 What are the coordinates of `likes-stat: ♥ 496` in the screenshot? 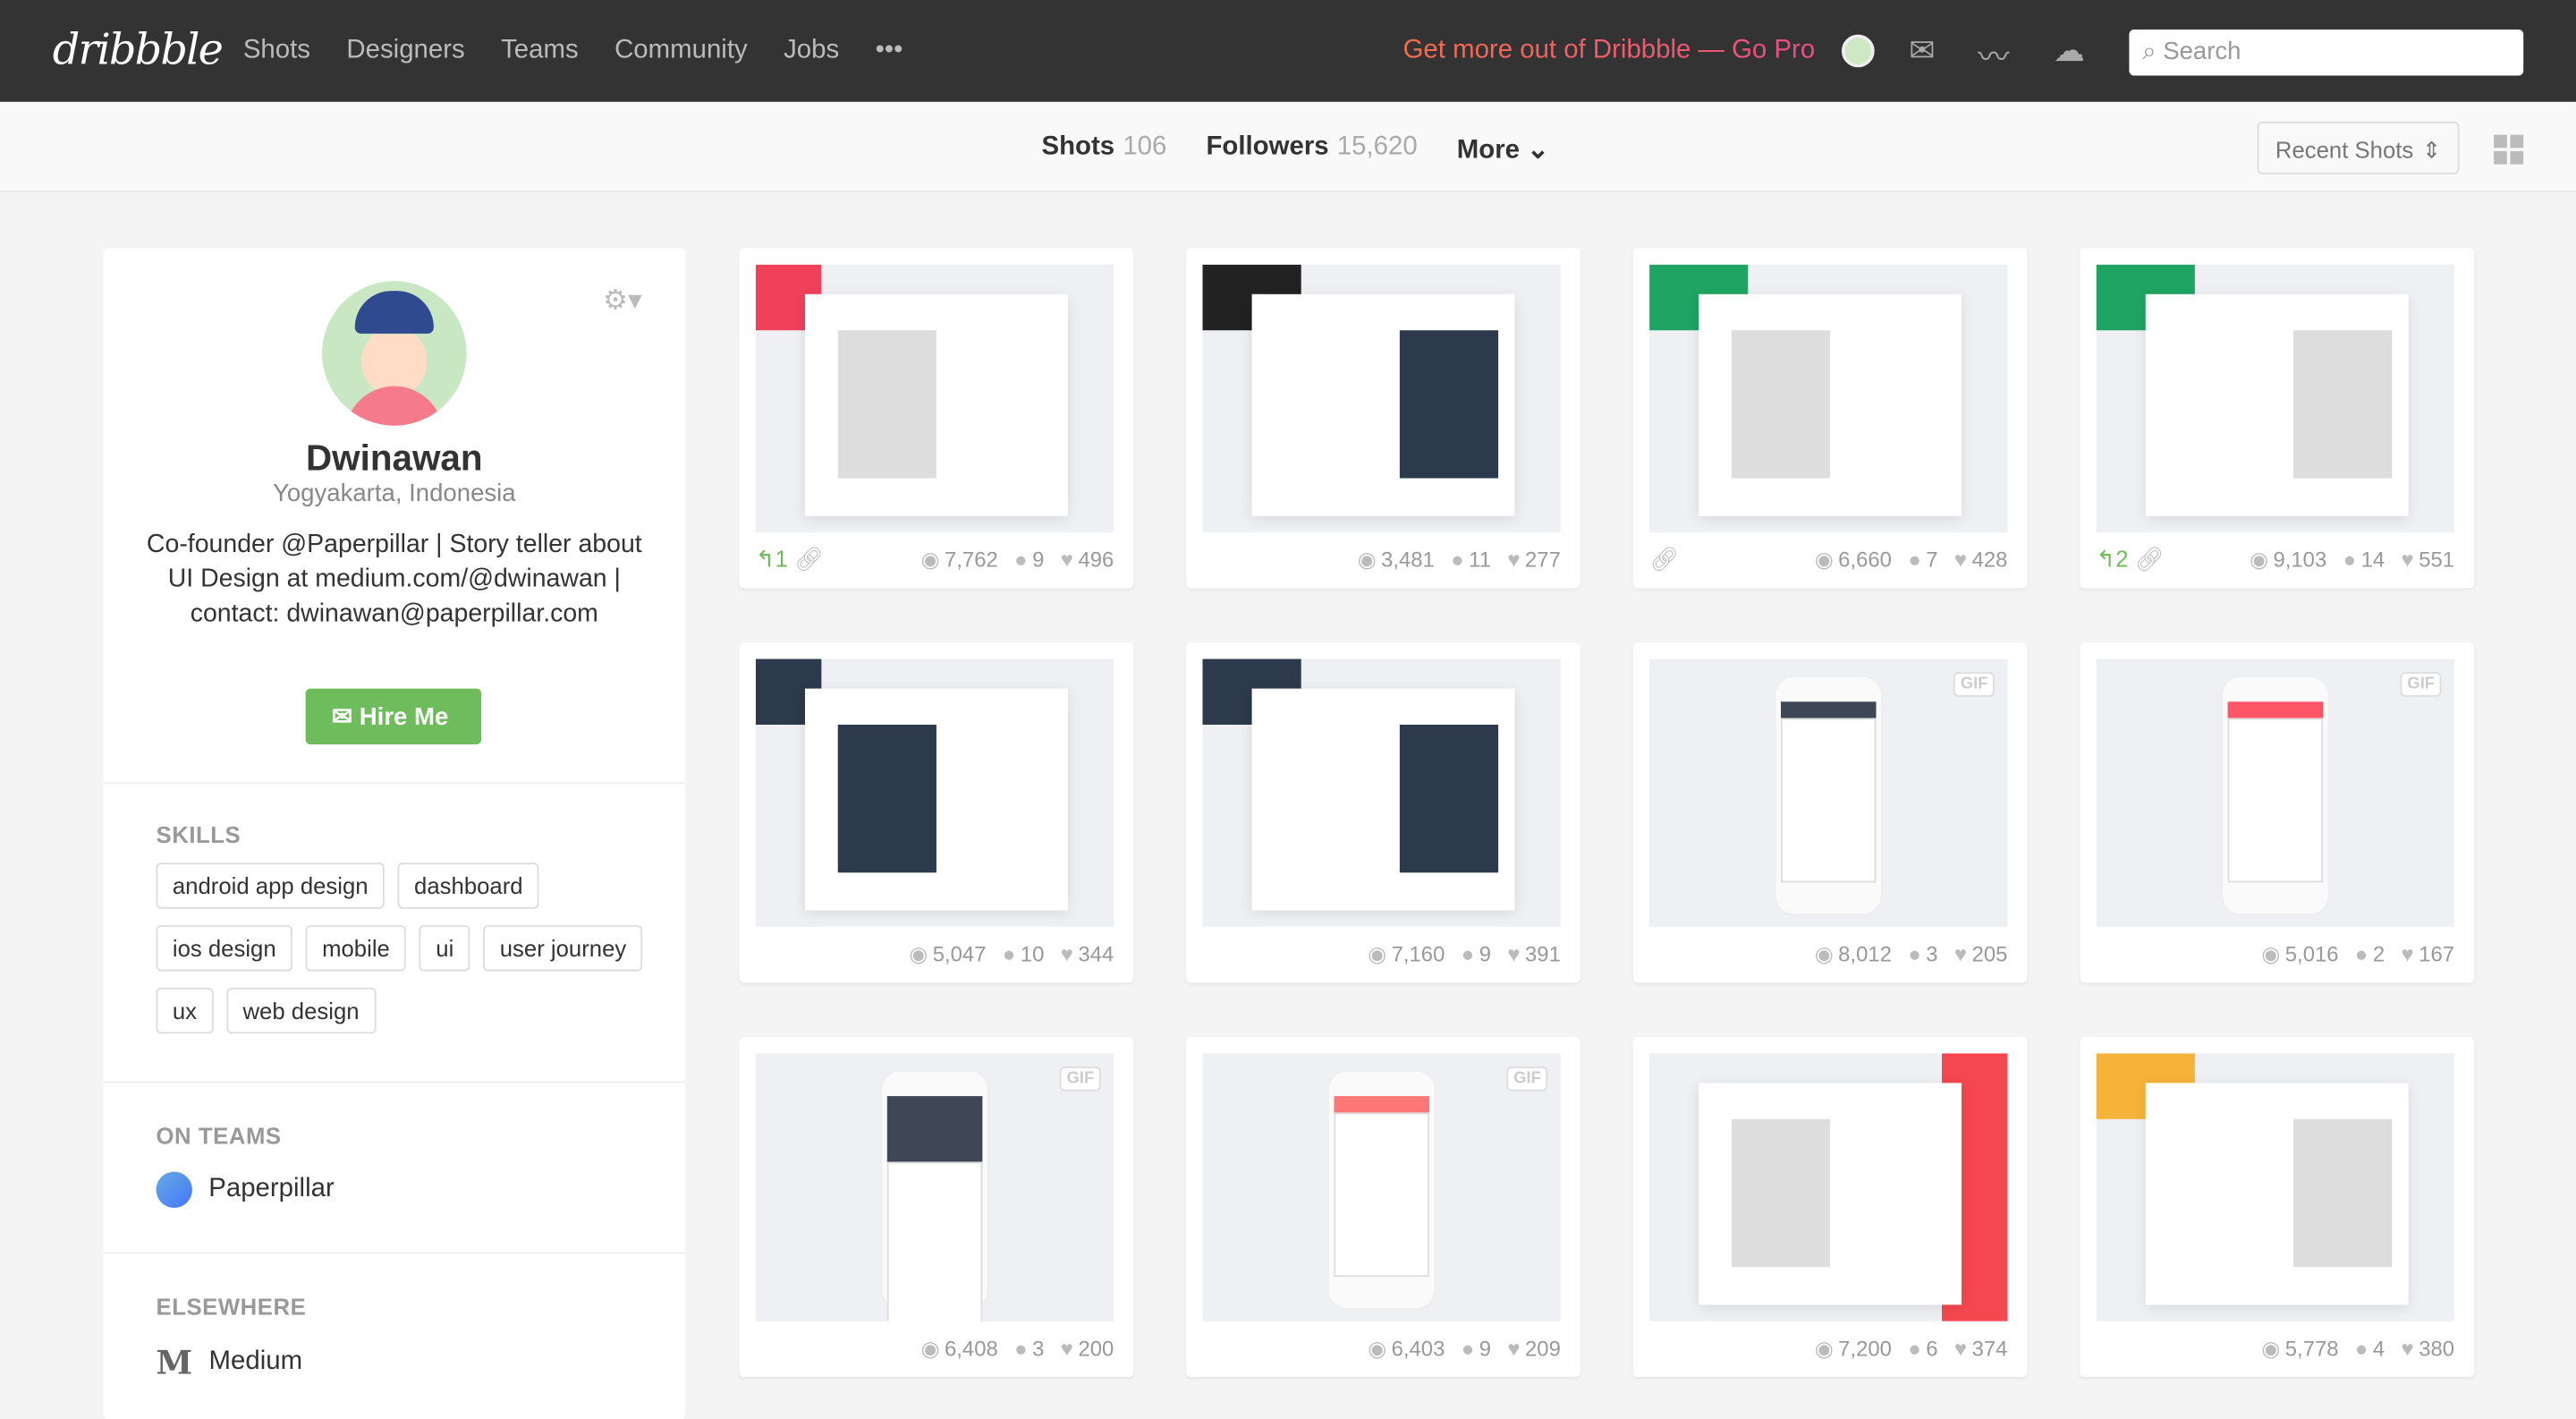 It's located at (1087, 561).